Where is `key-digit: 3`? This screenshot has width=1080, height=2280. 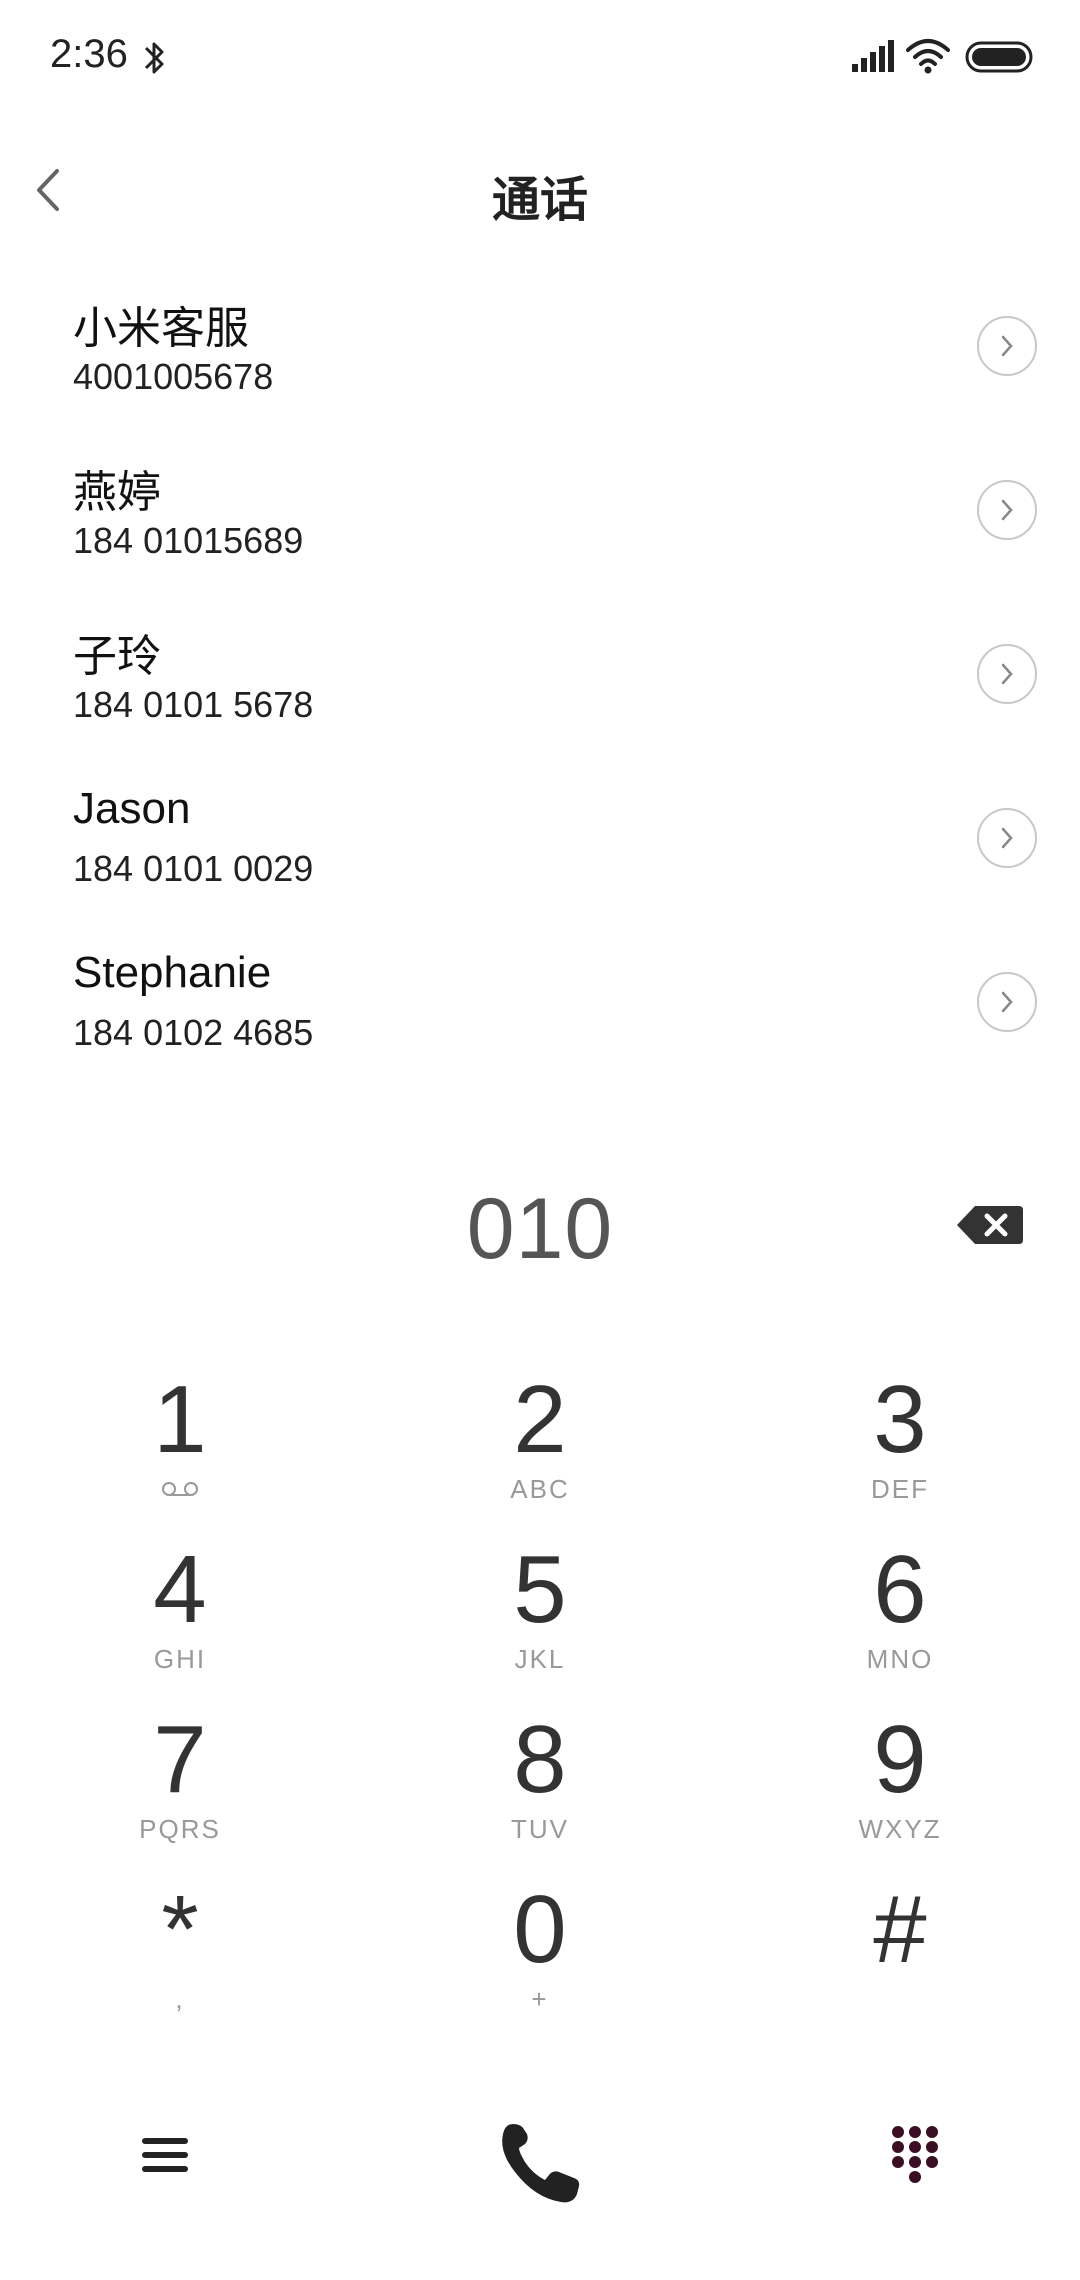 key-digit: 3 is located at coordinates (900, 1419).